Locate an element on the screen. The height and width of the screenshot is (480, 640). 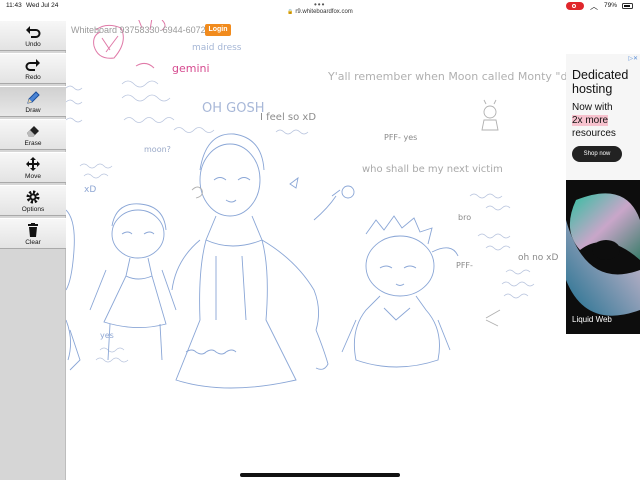
ad-choices-icon: ▷✕ is located at coordinates (633, 58).